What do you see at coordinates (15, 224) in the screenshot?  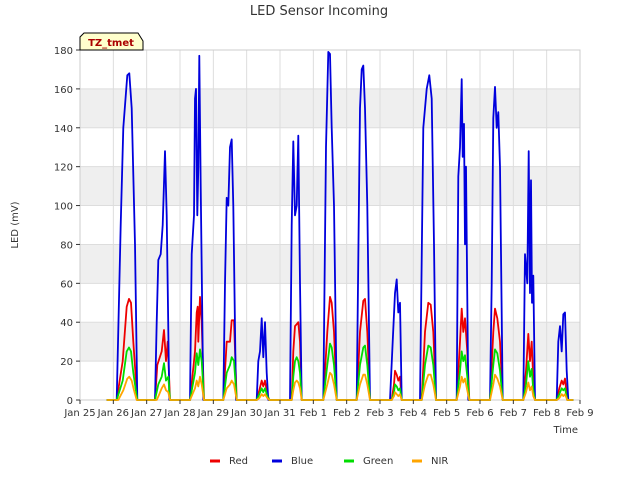 I see `y-axis-label: LED (mV)` at bounding box center [15, 224].